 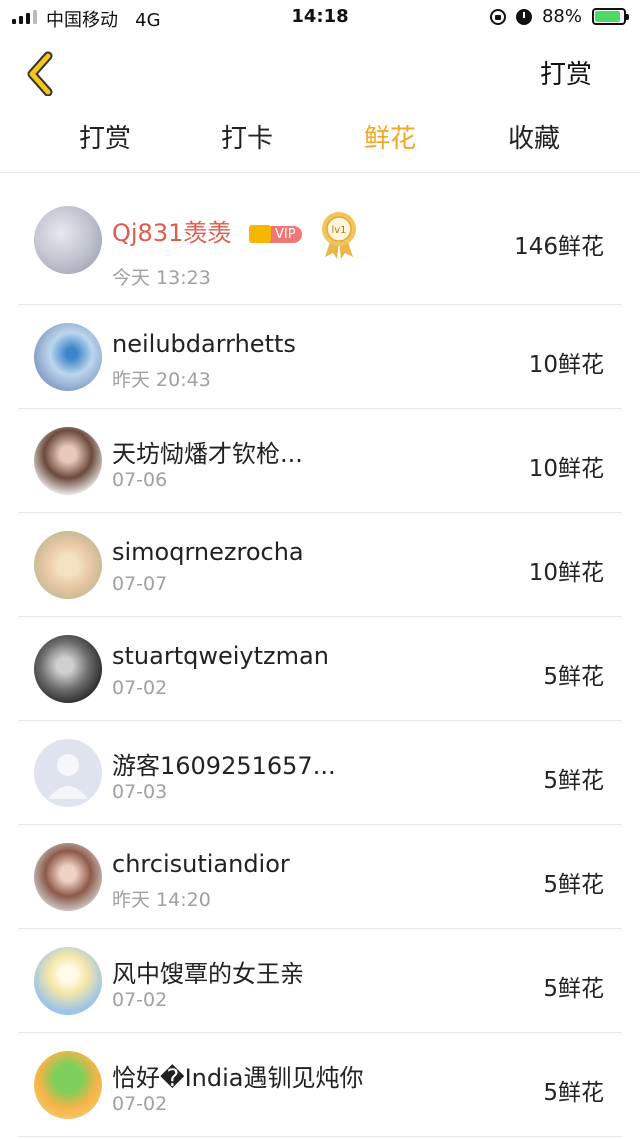 I want to click on list-item: simoqrnezrocha 07-07 10鲜花, so click(x=320, y=565).